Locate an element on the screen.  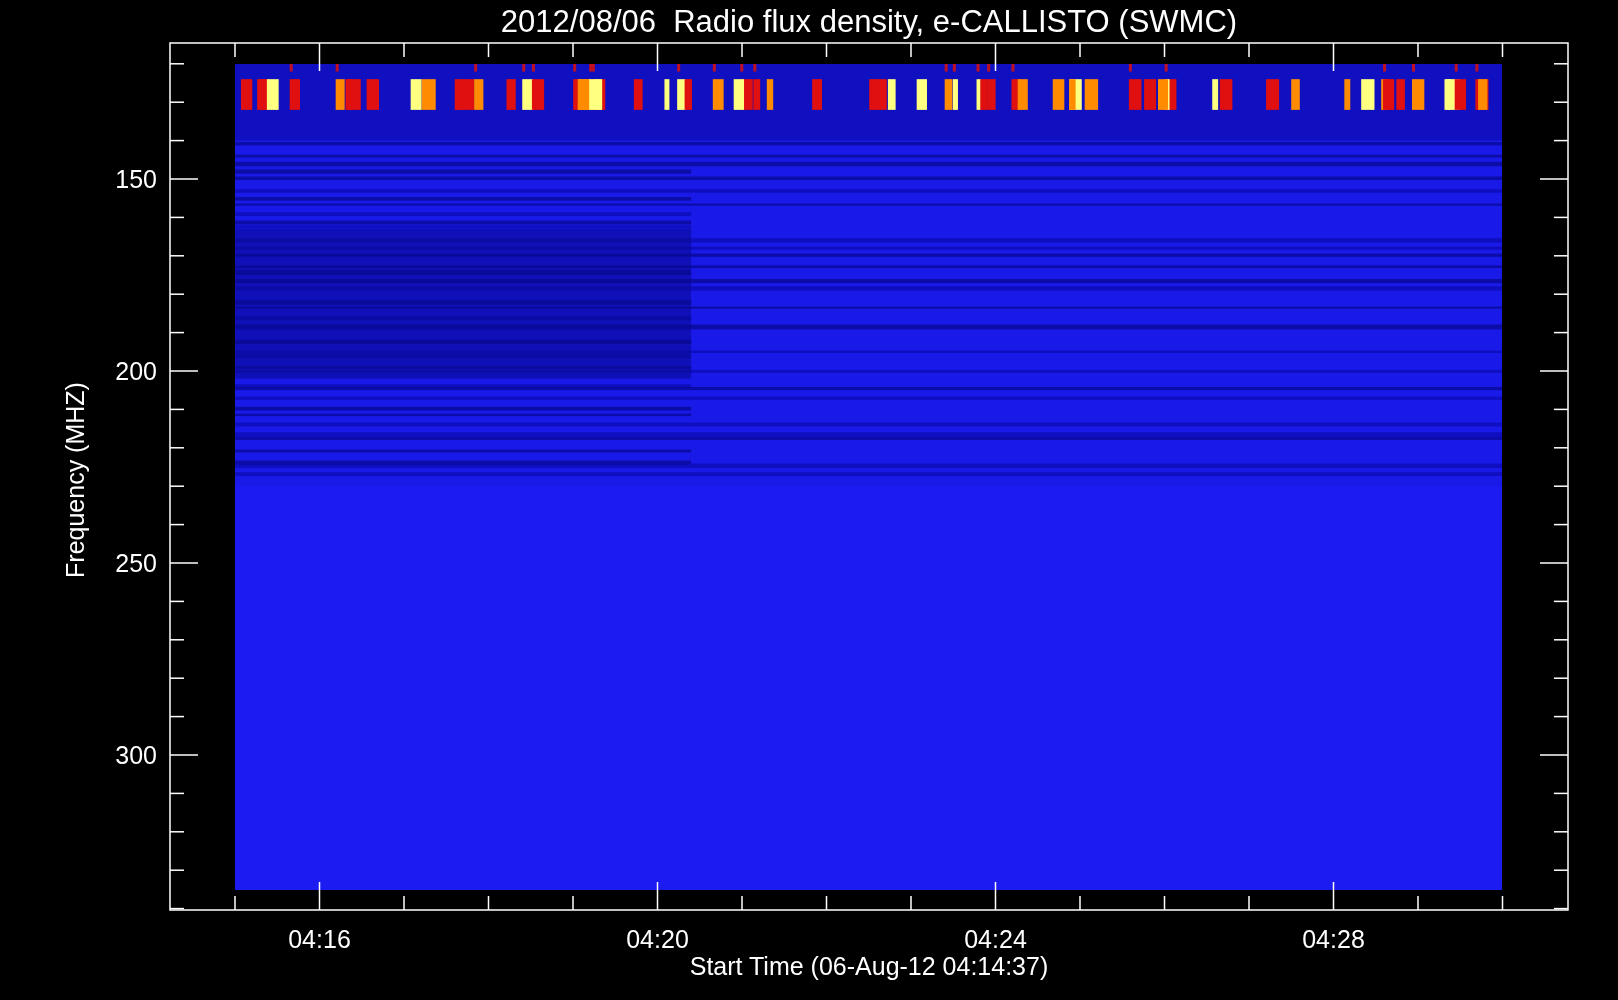
x-axis-label: Start Time (06-Aug-12 04:14:37) is located at coordinates (869, 966).